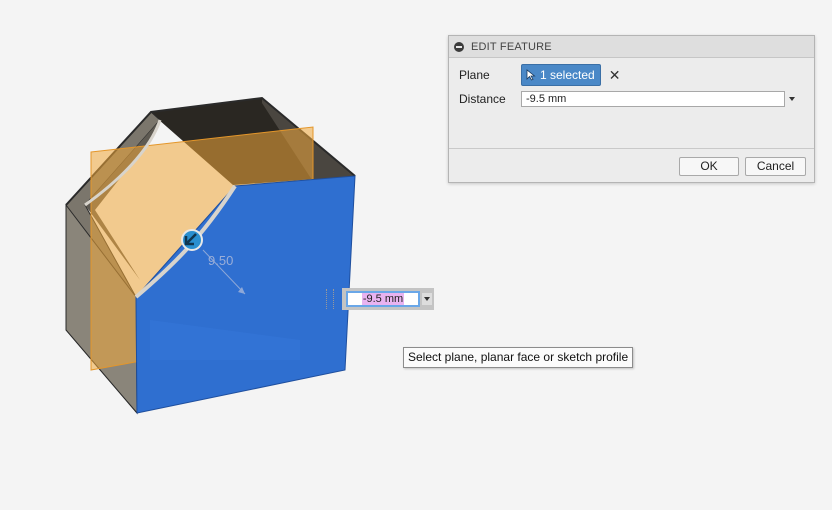 Image resolution: width=832 pixels, height=510 pixels. What do you see at coordinates (792, 99) in the screenshot?
I see `distance-dropdown-arrow-icon` at bounding box center [792, 99].